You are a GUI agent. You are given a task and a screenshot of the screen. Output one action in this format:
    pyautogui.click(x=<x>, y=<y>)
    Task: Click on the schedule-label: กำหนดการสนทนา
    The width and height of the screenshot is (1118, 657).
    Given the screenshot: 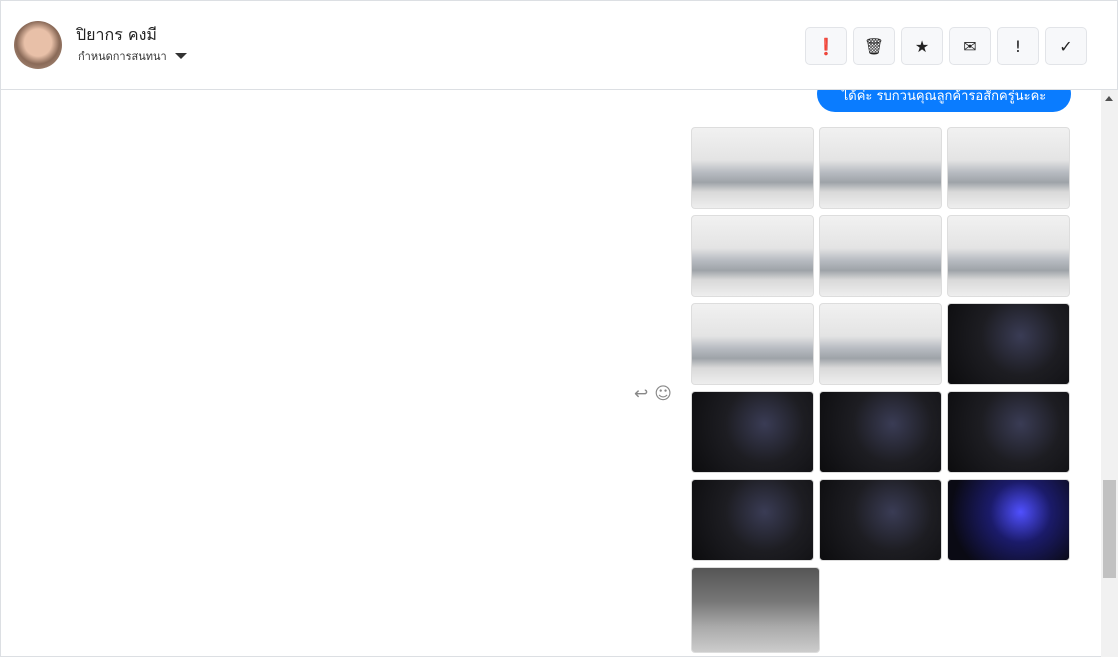 What is the action you would take?
    pyautogui.click(x=122, y=56)
    